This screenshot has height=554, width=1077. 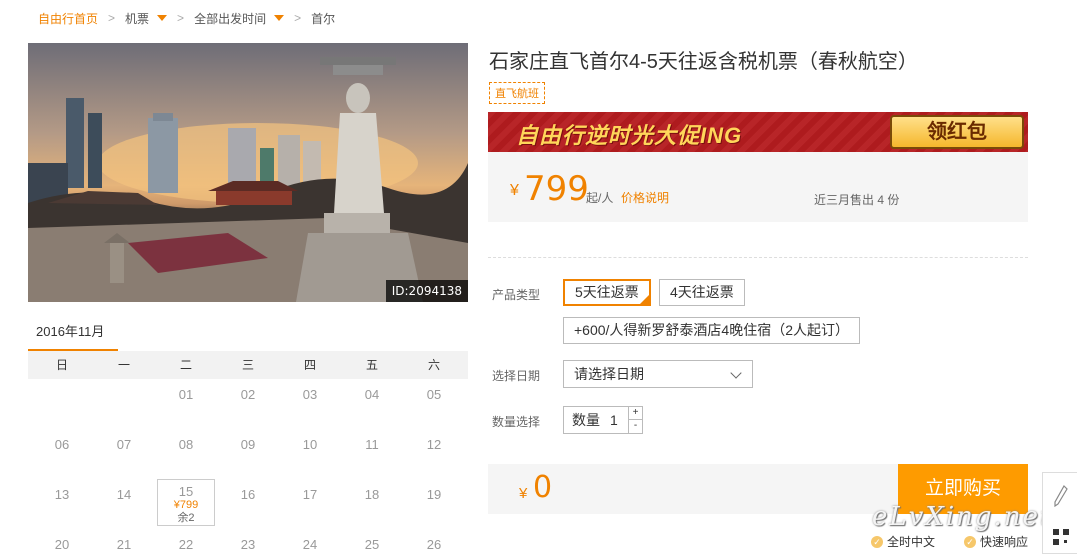 I want to click on calendar-day-remaining: 余2, so click(x=186, y=518).